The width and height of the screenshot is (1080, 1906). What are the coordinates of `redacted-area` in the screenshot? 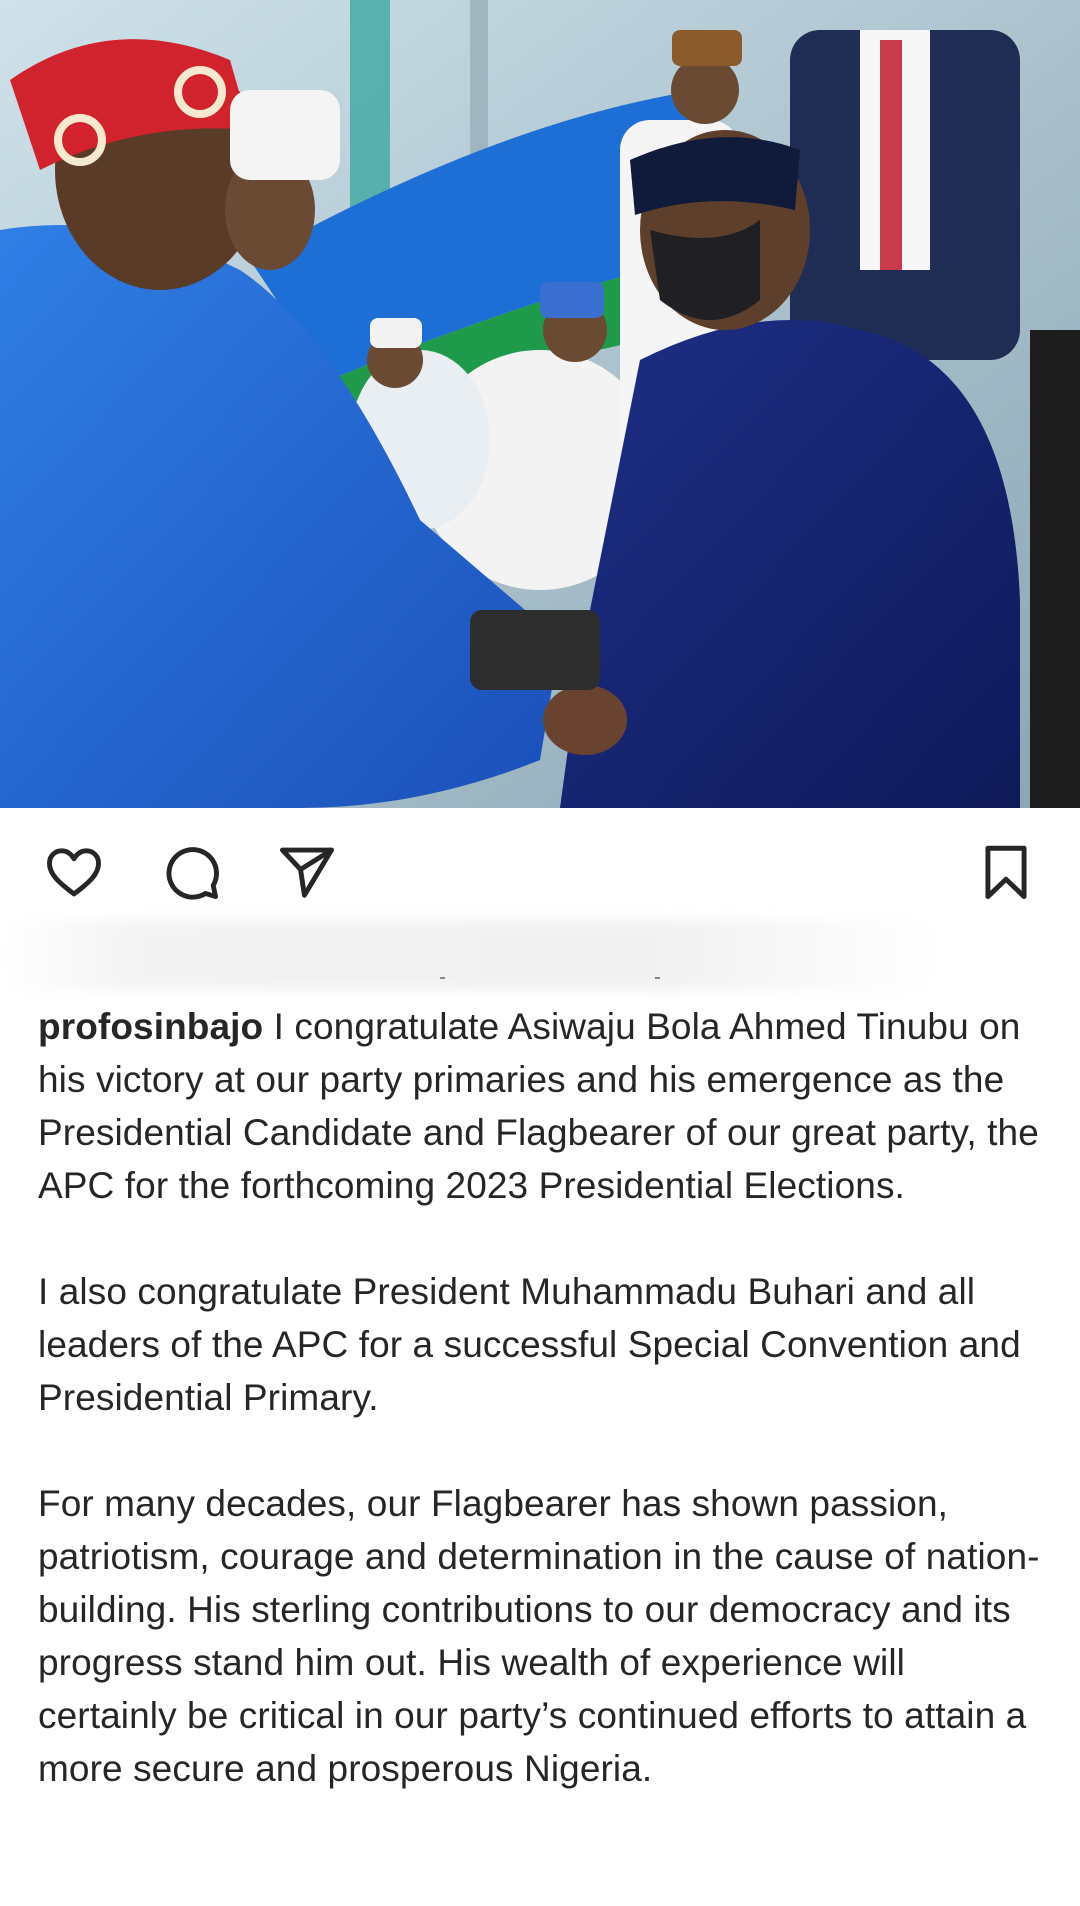 It's located at (470, 955).